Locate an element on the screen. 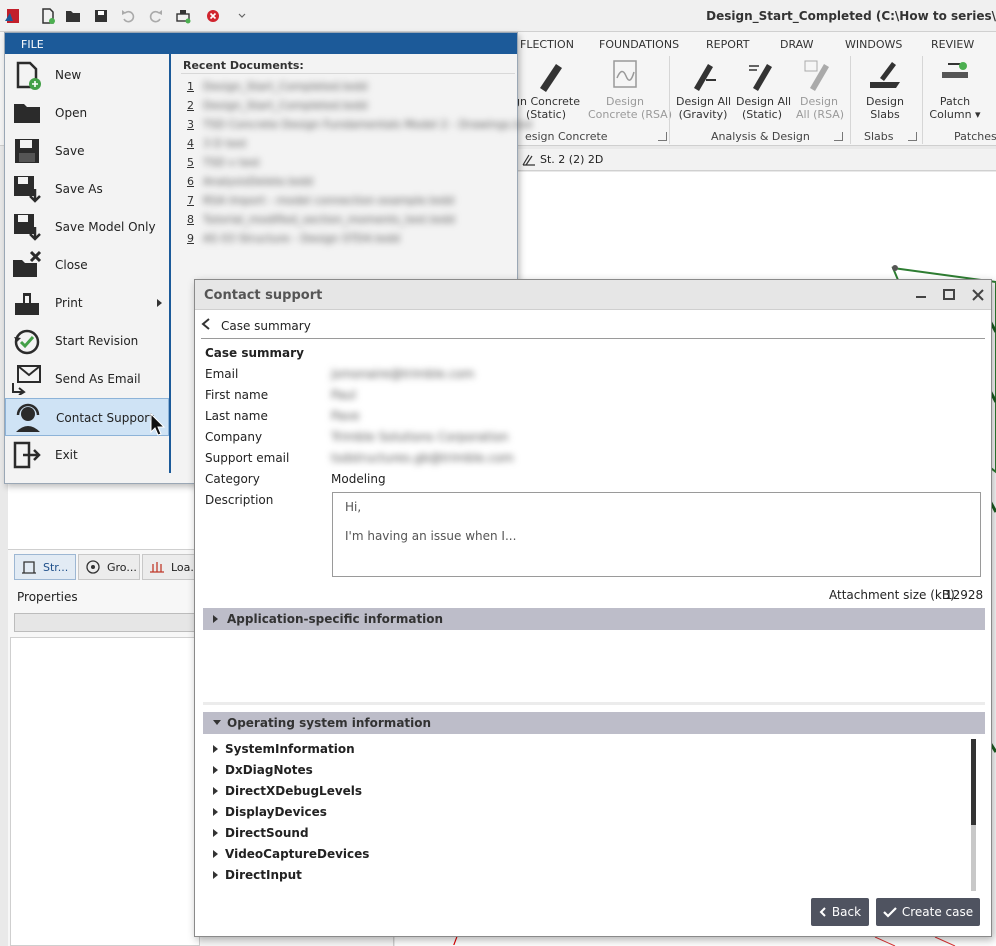 Image resolution: width=996 pixels, height=946 pixels. tree-item-label: DirectInput is located at coordinates (263, 875).